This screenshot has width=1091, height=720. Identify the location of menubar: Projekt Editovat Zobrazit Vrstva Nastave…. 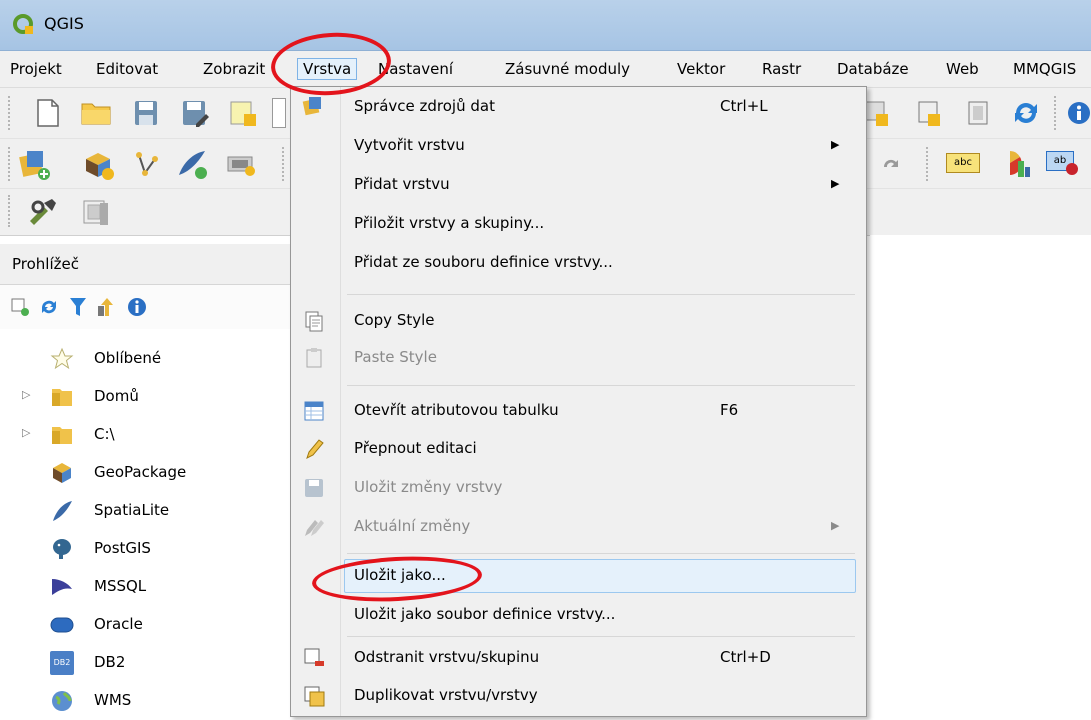
(545, 69).